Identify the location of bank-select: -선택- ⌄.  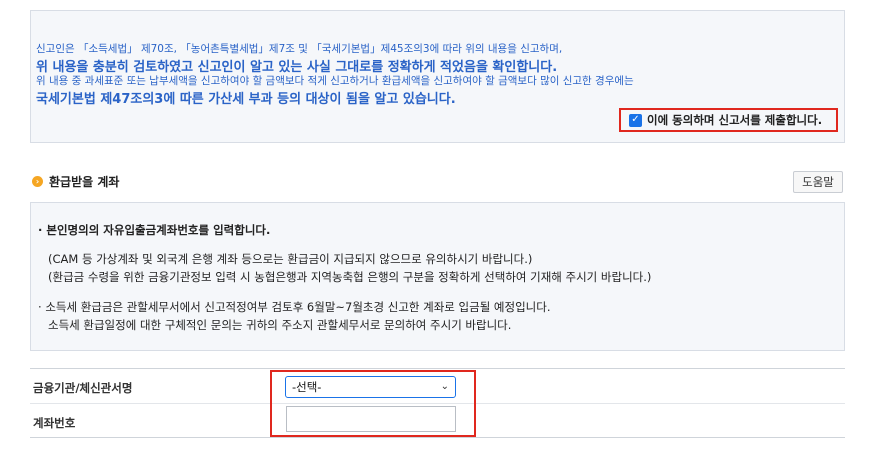
(370, 387).